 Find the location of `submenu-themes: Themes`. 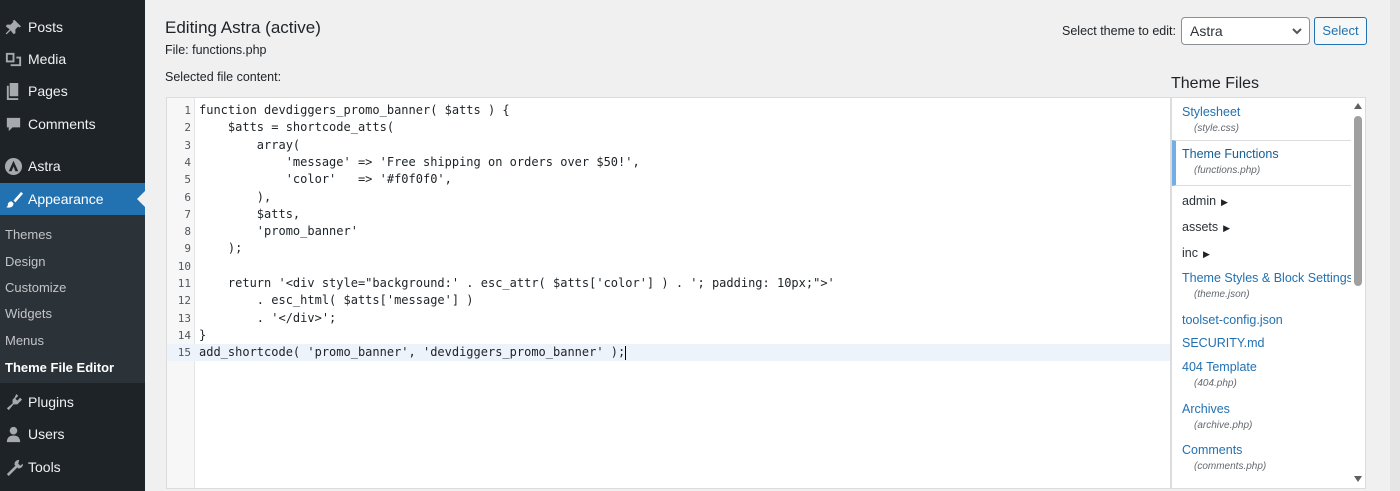

submenu-themes: Themes is located at coordinates (28, 235).